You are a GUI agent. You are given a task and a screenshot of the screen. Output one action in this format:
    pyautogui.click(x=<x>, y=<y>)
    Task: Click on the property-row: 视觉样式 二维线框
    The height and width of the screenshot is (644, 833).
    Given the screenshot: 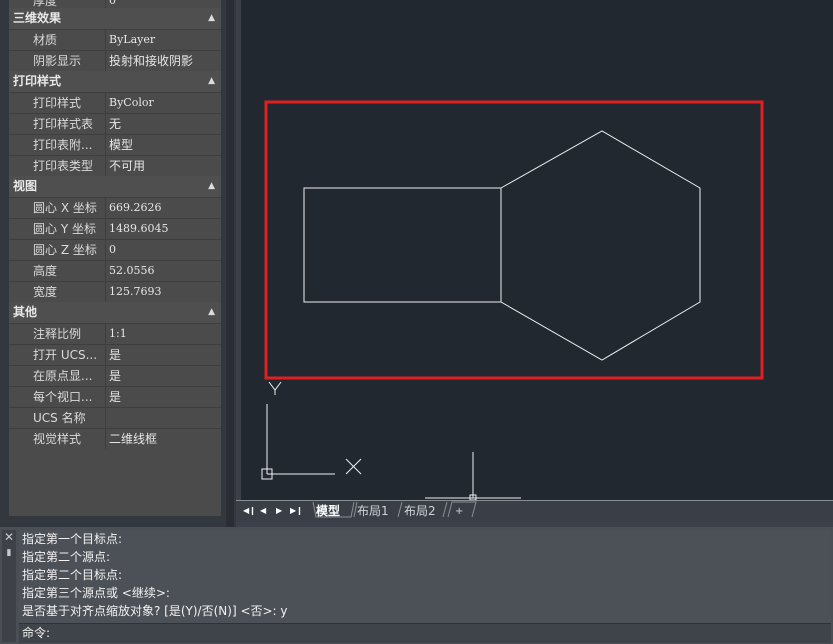 What is the action you would take?
    pyautogui.click(x=115, y=438)
    